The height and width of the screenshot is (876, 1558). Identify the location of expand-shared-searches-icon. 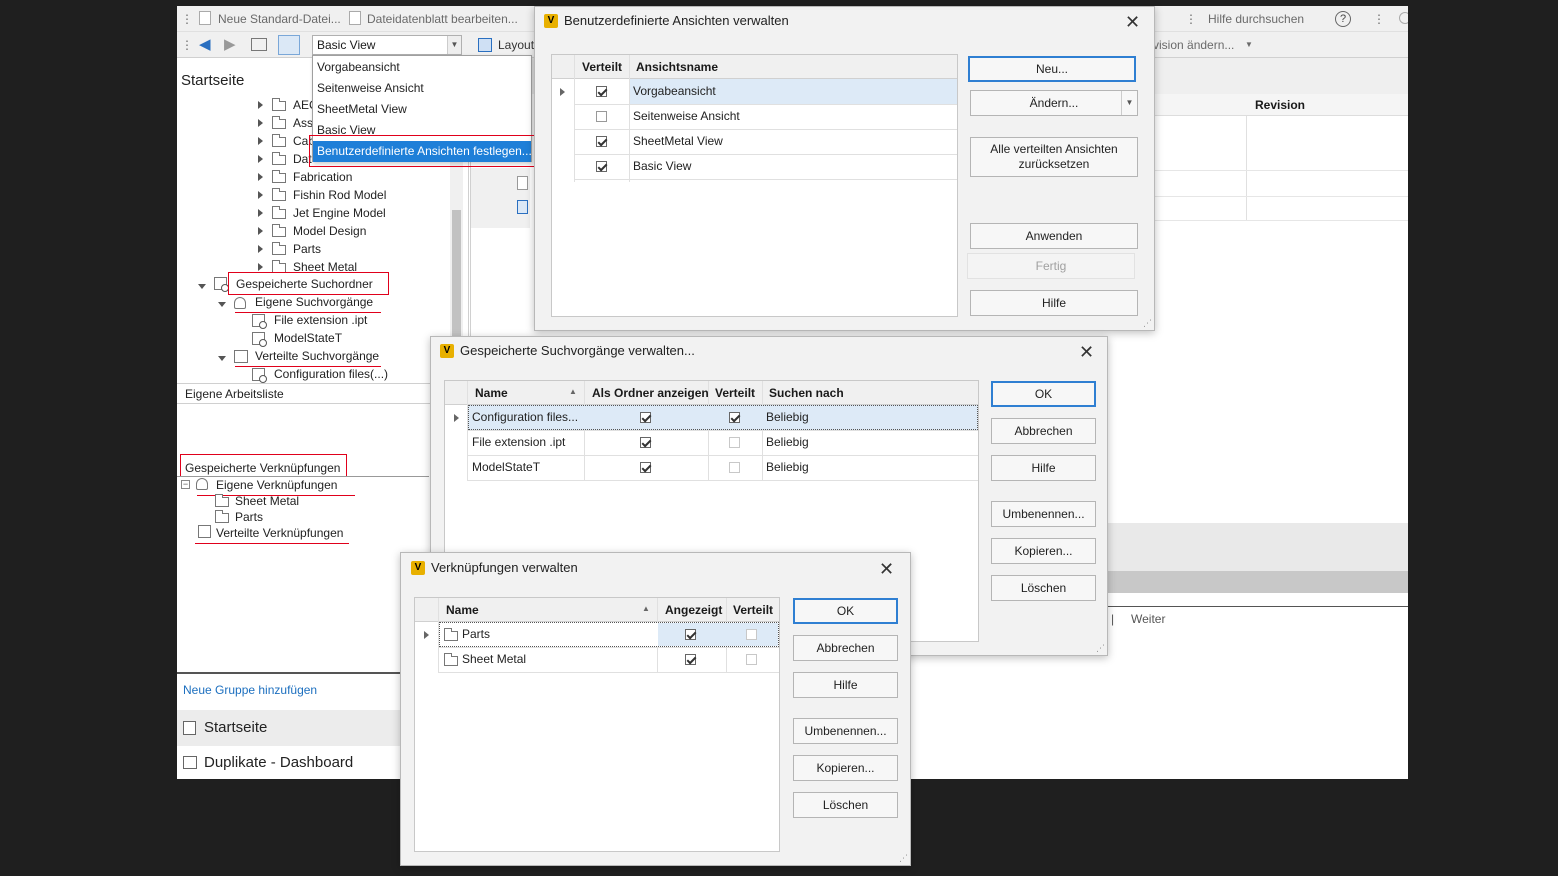
(222, 358).